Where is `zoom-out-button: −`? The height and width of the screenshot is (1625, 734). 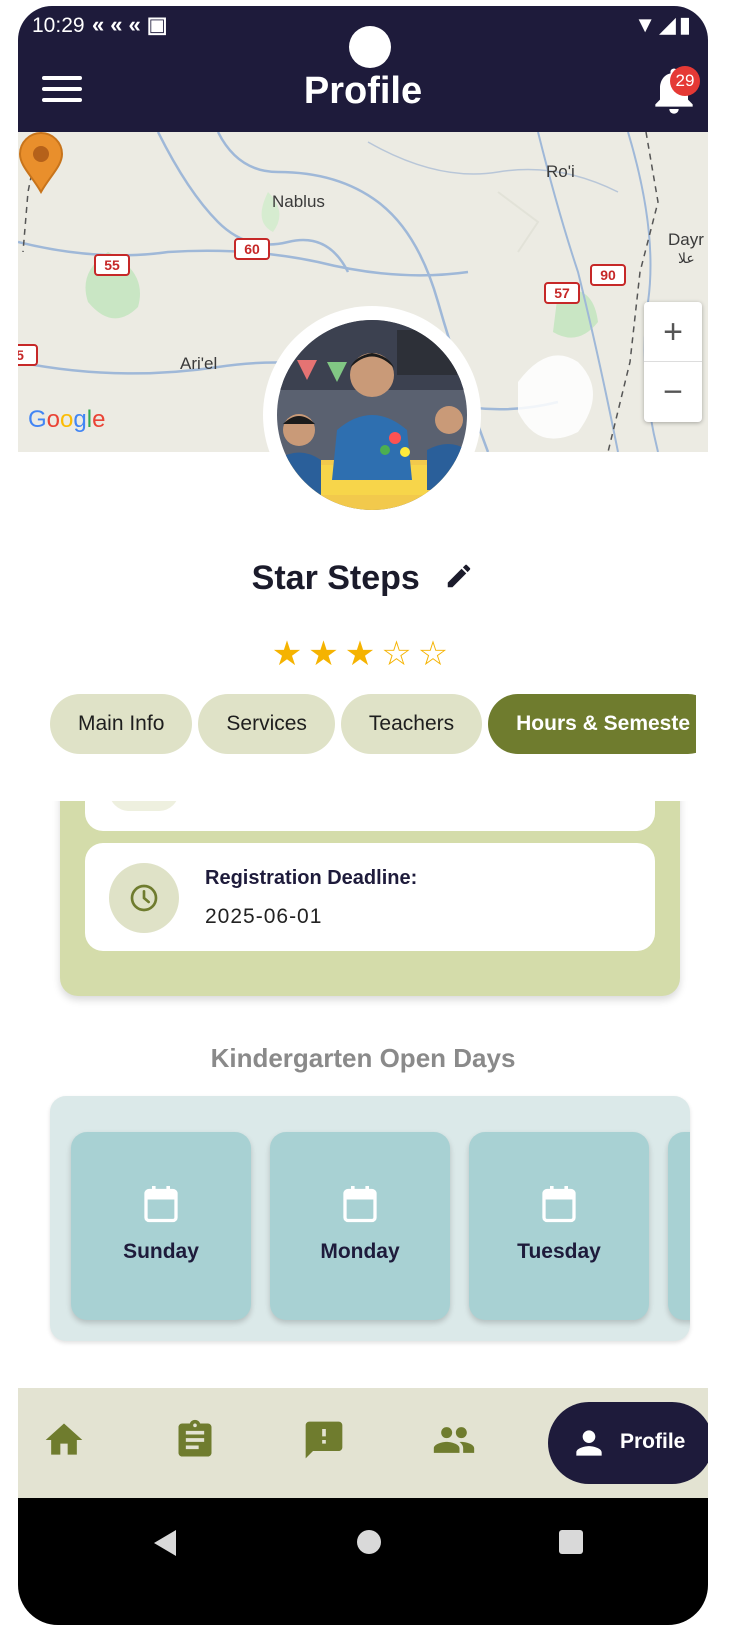 zoom-out-button: − is located at coordinates (673, 392).